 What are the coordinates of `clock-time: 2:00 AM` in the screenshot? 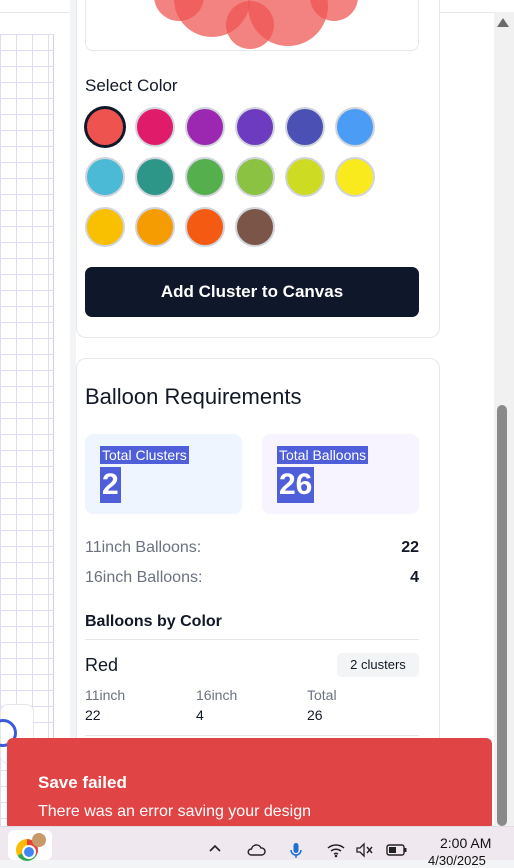 It's located at (465, 843).